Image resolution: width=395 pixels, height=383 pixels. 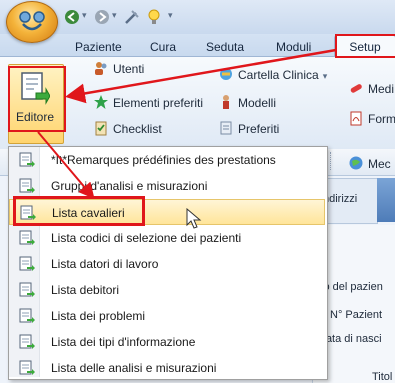 What do you see at coordinates (257, 103) in the screenshot?
I see `ribbon-modelli-label: Modelli` at bounding box center [257, 103].